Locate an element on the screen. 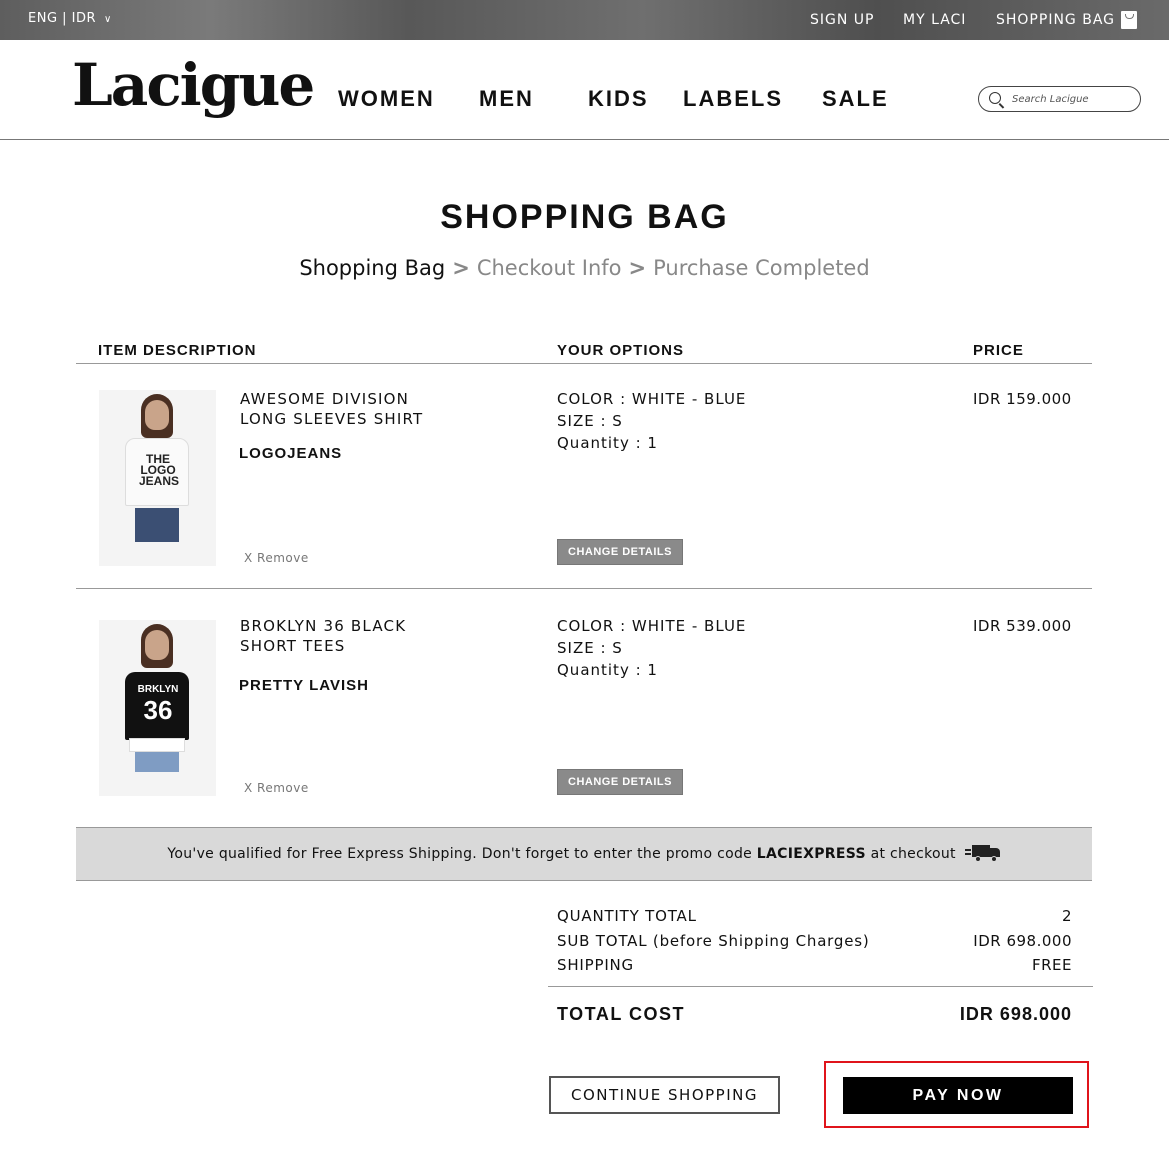 This screenshot has height=1157, width=1169. shirt-print-line: JEANS is located at coordinates (159, 481).